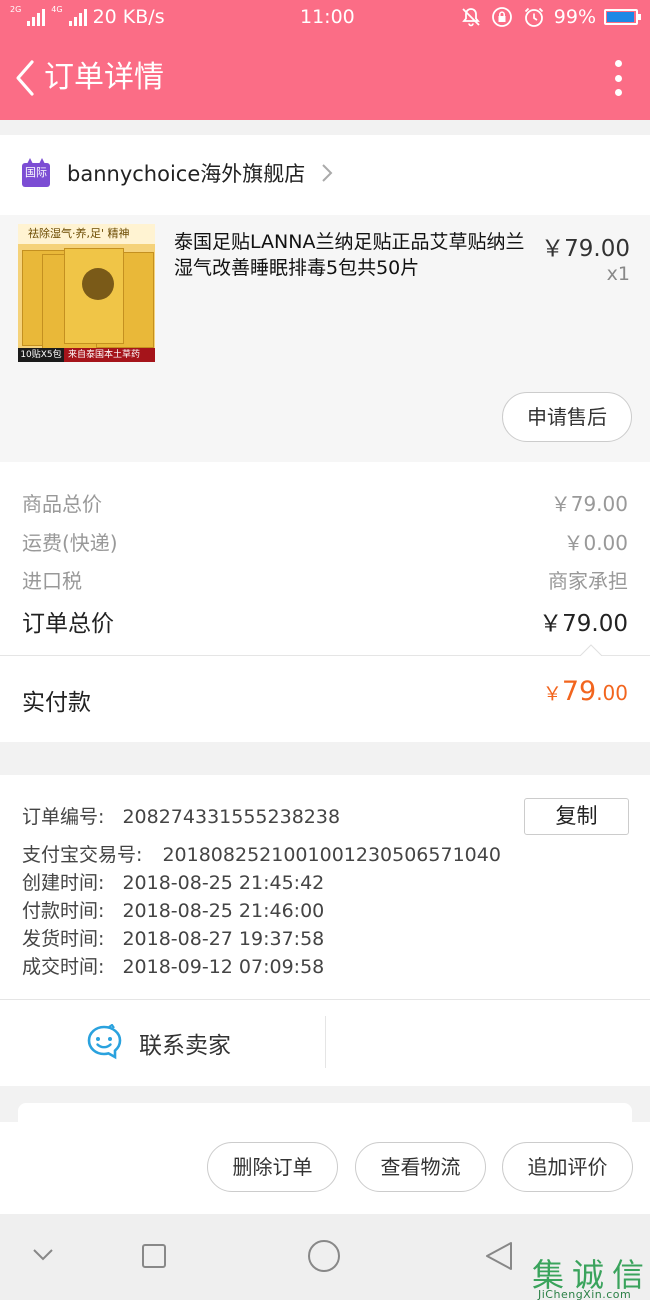  What do you see at coordinates (618, 274) in the screenshot?
I see `product-quantity: x1` at bounding box center [618, 274].